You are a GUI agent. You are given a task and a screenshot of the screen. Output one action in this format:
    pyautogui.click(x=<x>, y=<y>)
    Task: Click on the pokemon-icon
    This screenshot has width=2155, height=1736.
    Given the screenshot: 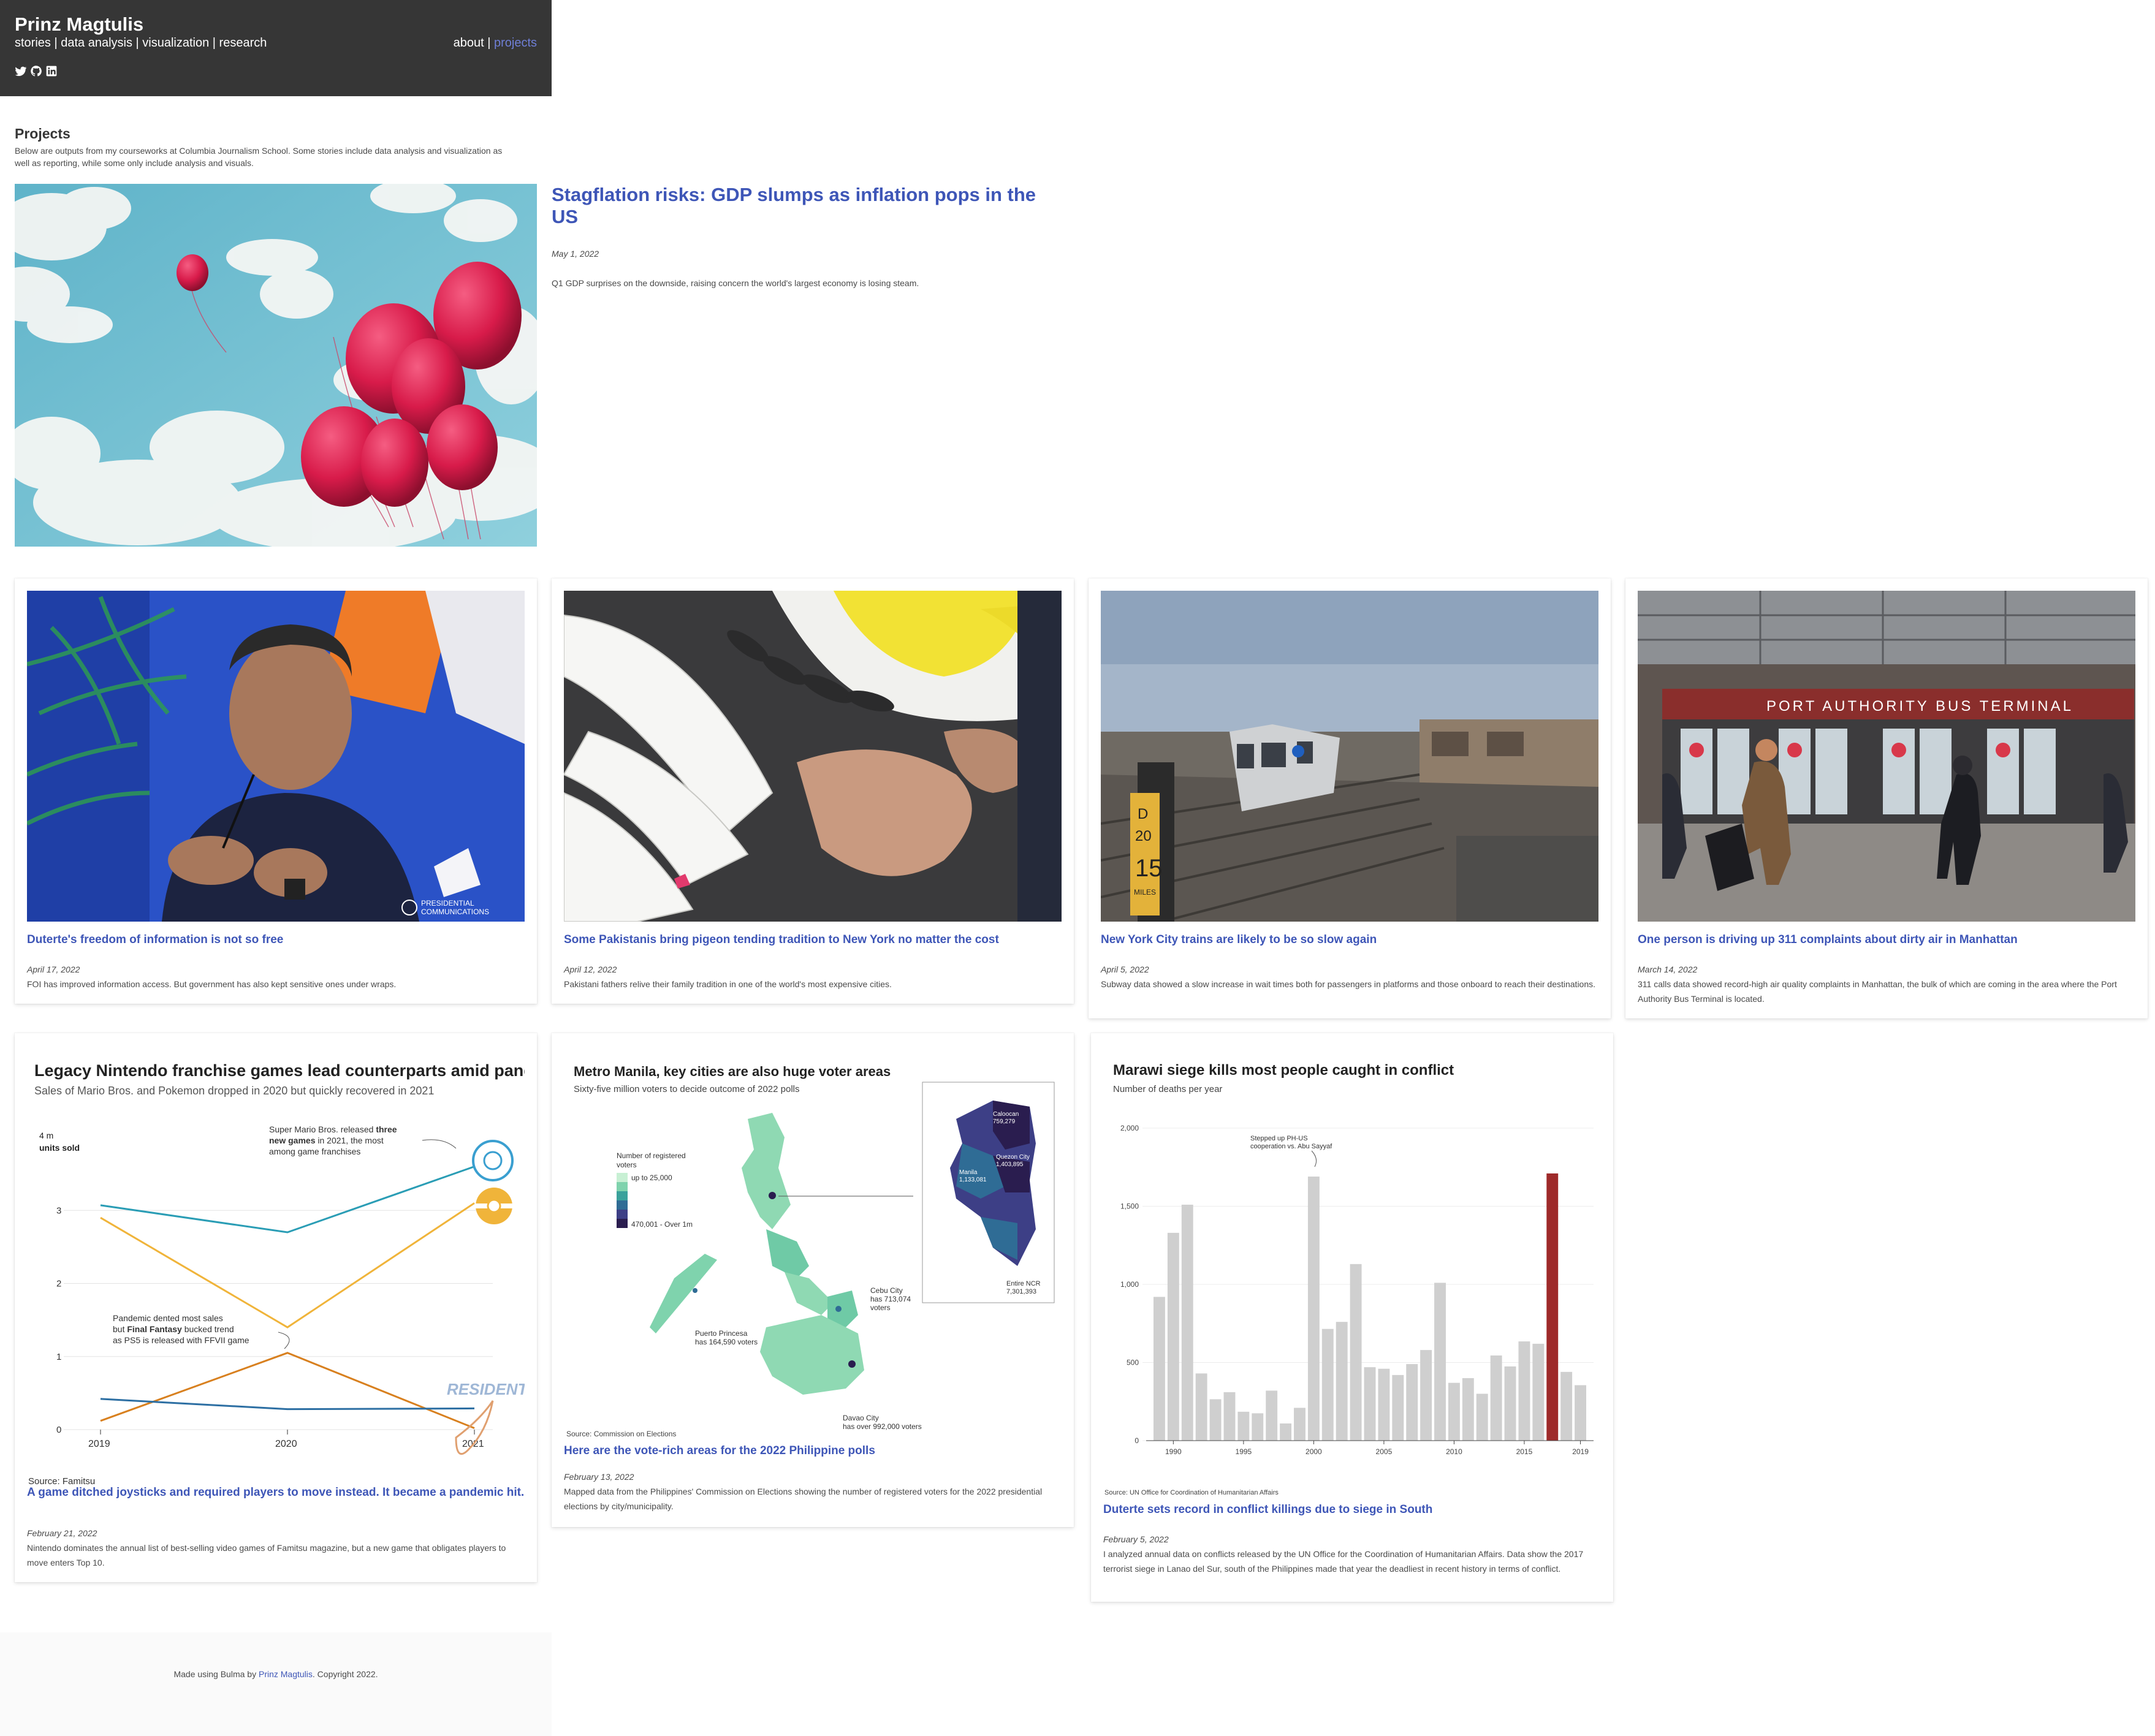 What is the action you would take?
    pyautogui.click(x=494, y=1206)
    